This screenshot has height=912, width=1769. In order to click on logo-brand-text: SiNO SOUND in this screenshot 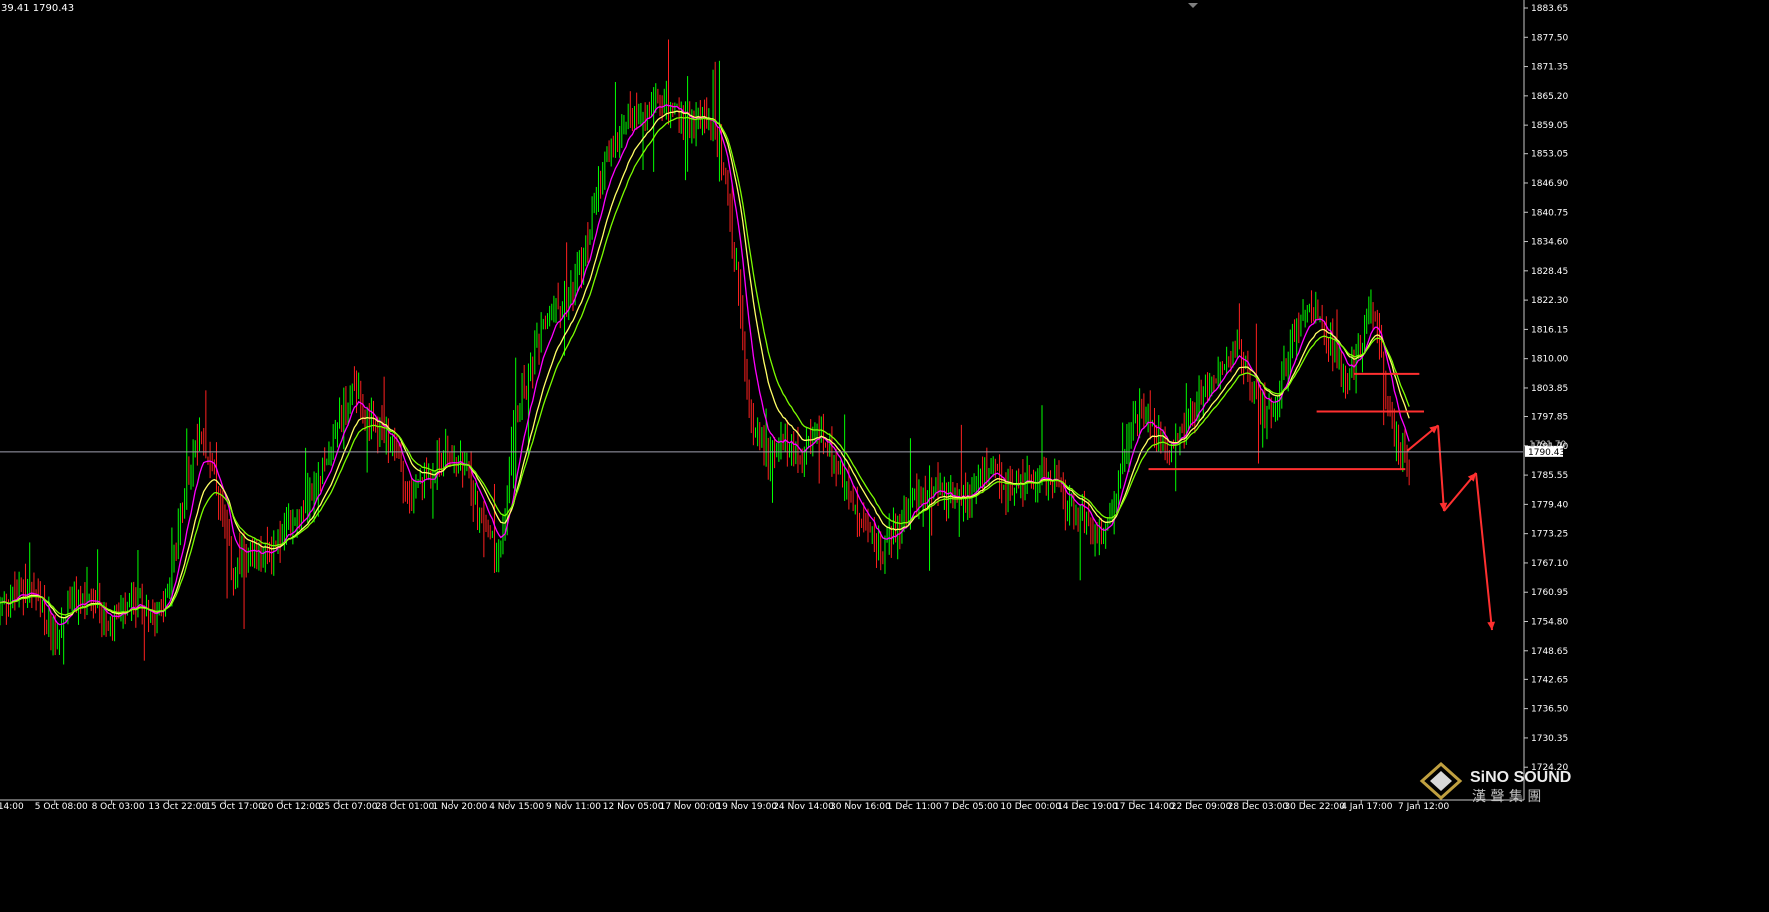, I will do `click(1520, 777)`.